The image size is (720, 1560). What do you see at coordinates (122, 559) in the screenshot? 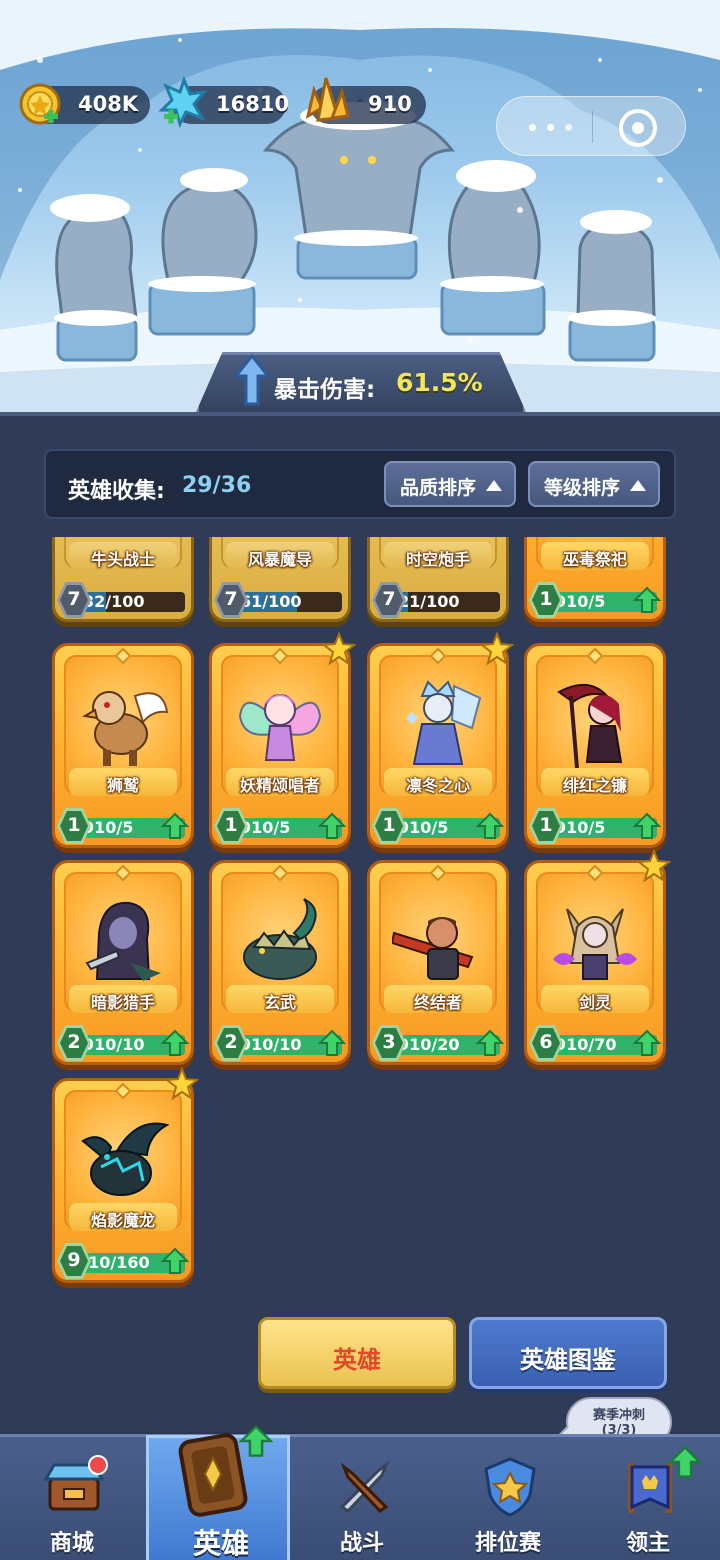
I see `hero-name: 牛头战士` at bounding box center [122, 559].